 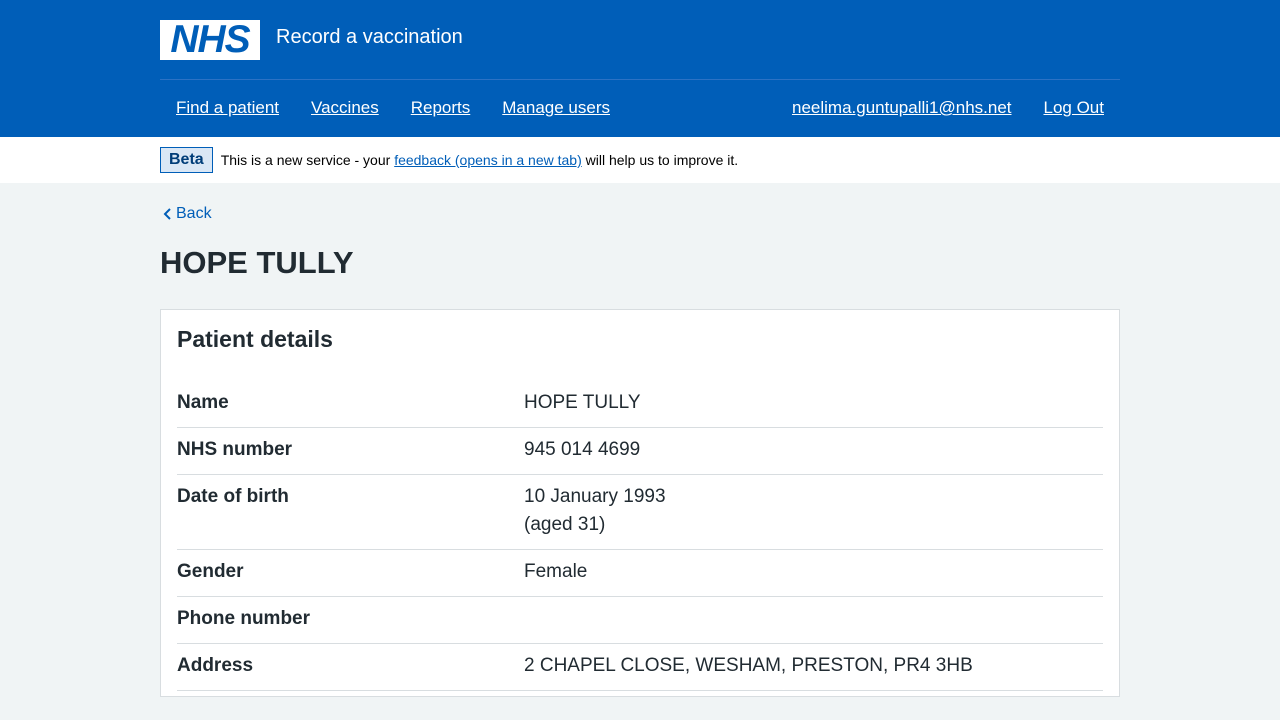 I want to click on row-key: Phone number, so click(x=244, y=618).